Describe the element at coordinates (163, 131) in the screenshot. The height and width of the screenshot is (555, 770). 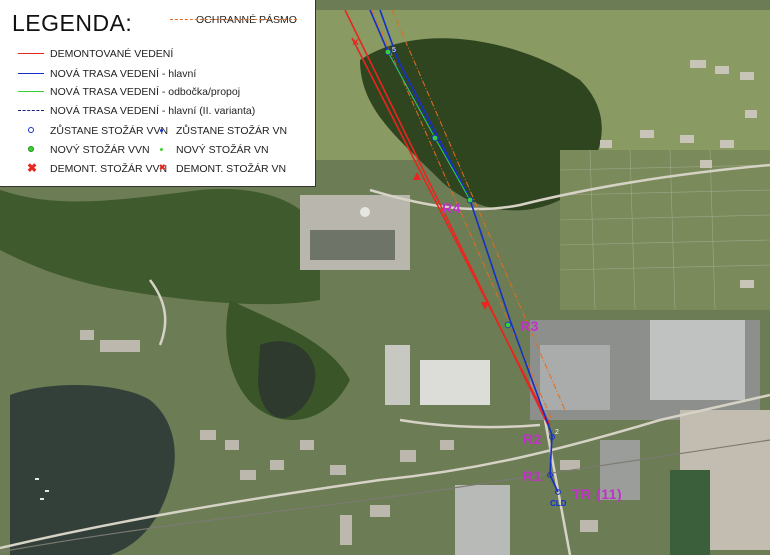
I see `blue-small-dot-icon` at that location.